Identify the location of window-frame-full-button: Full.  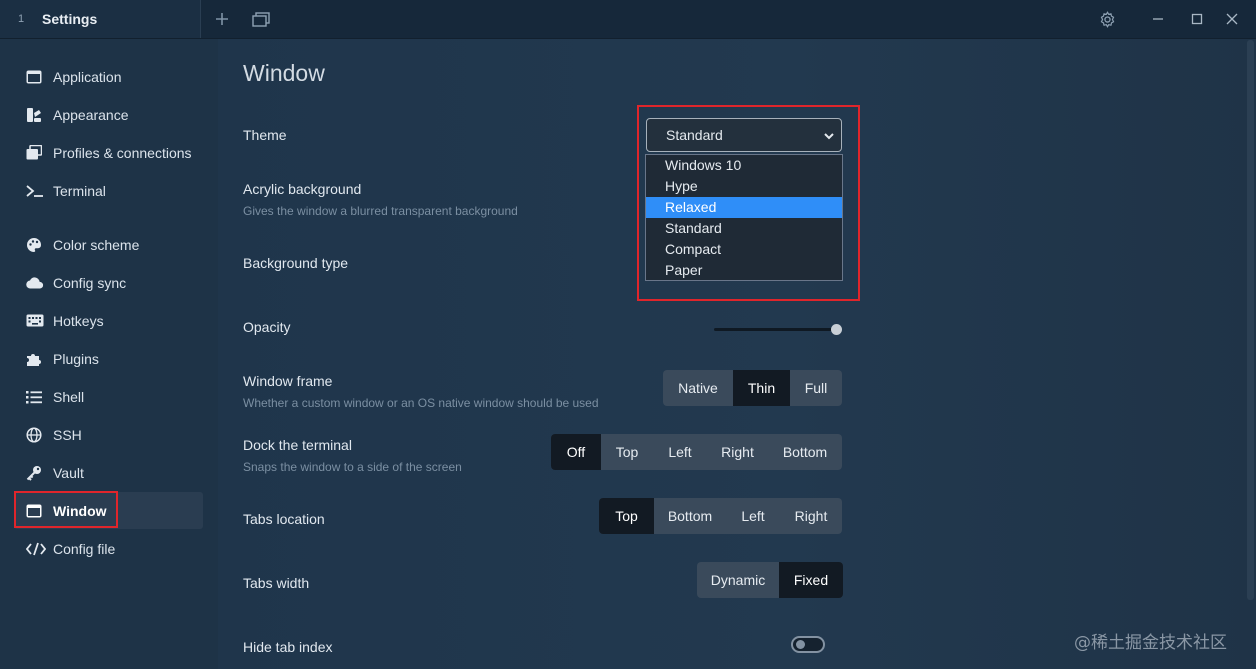
(816, 388).